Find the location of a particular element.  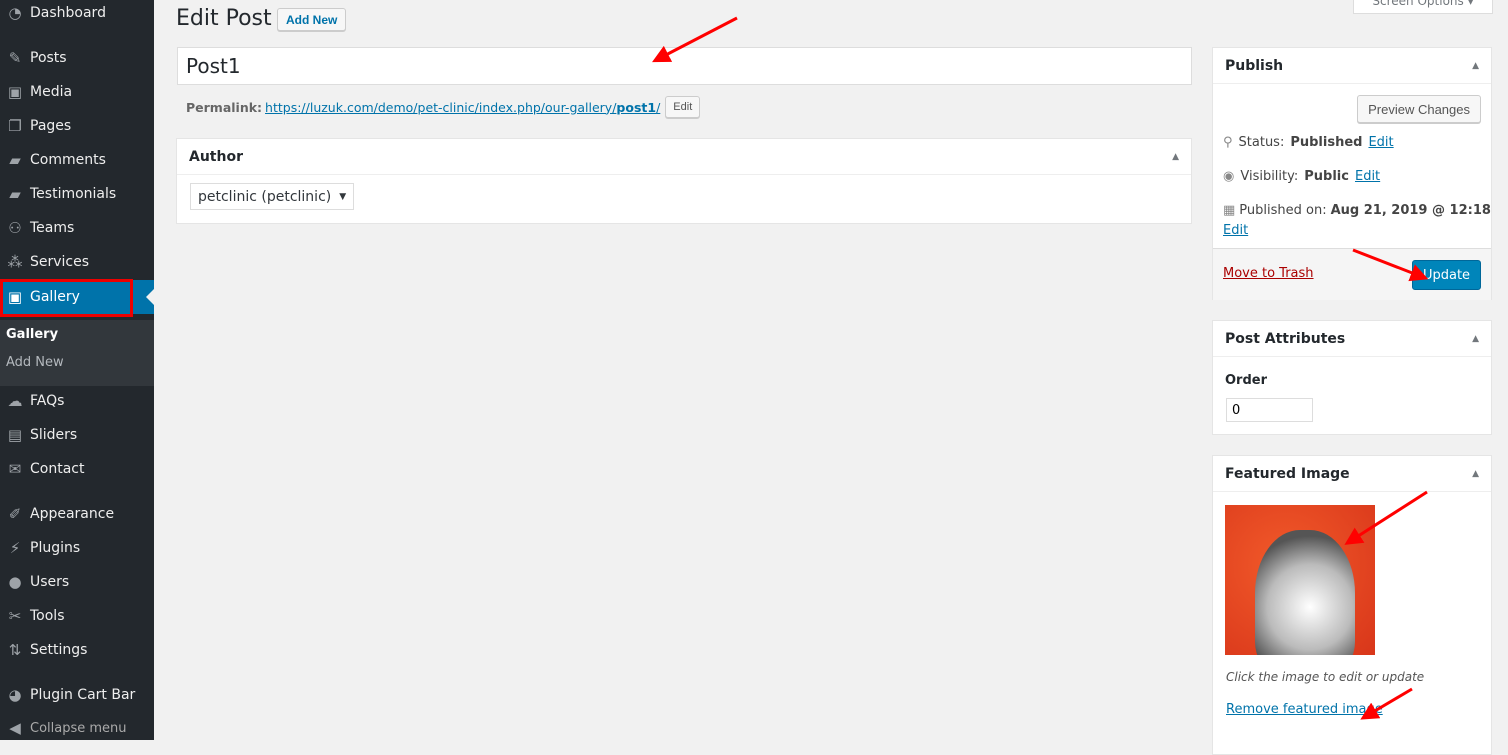

arrow-to-remove is located at coordinates (1386, 703).